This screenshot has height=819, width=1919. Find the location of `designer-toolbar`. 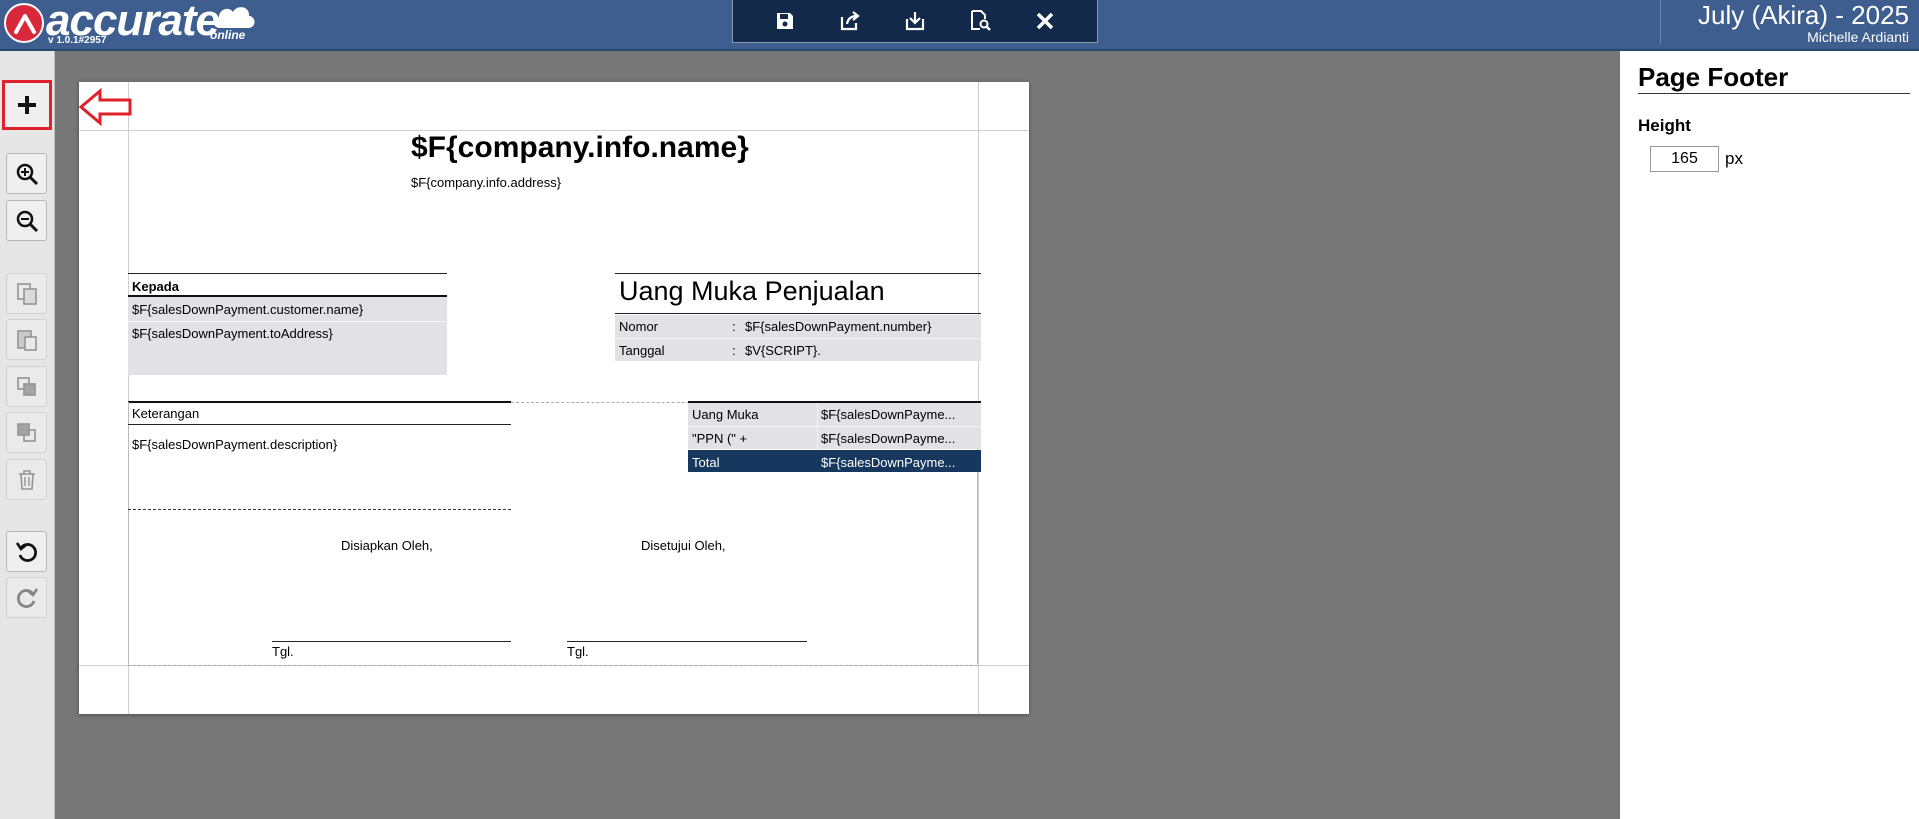

designer-toolbar is located at coordinates (915, 21).